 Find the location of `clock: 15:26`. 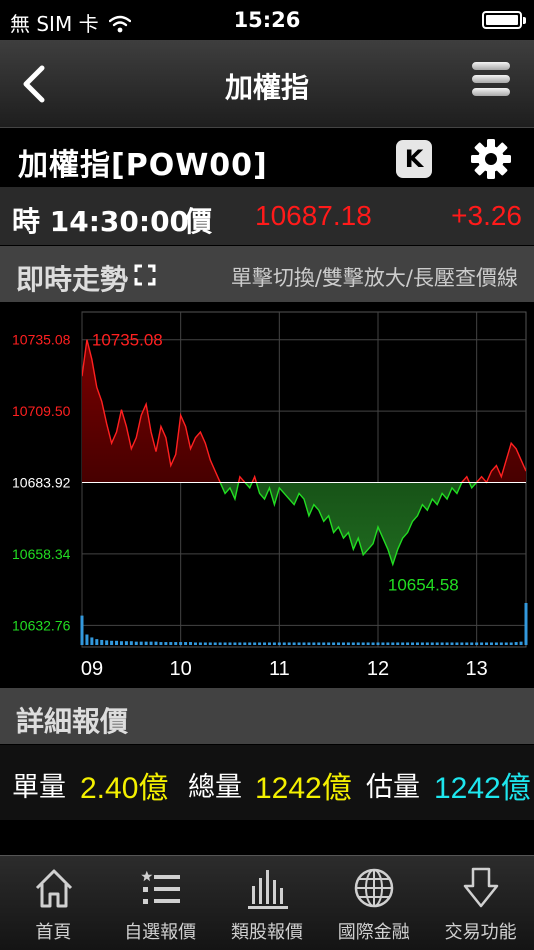

clock: 15:26 is located at coordinates (267, 20).